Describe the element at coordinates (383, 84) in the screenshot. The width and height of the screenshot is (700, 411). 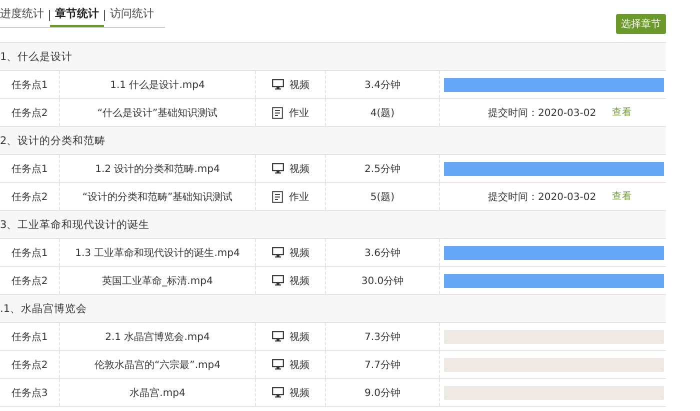
I see `table-cell: 3.4分钟` at that location.